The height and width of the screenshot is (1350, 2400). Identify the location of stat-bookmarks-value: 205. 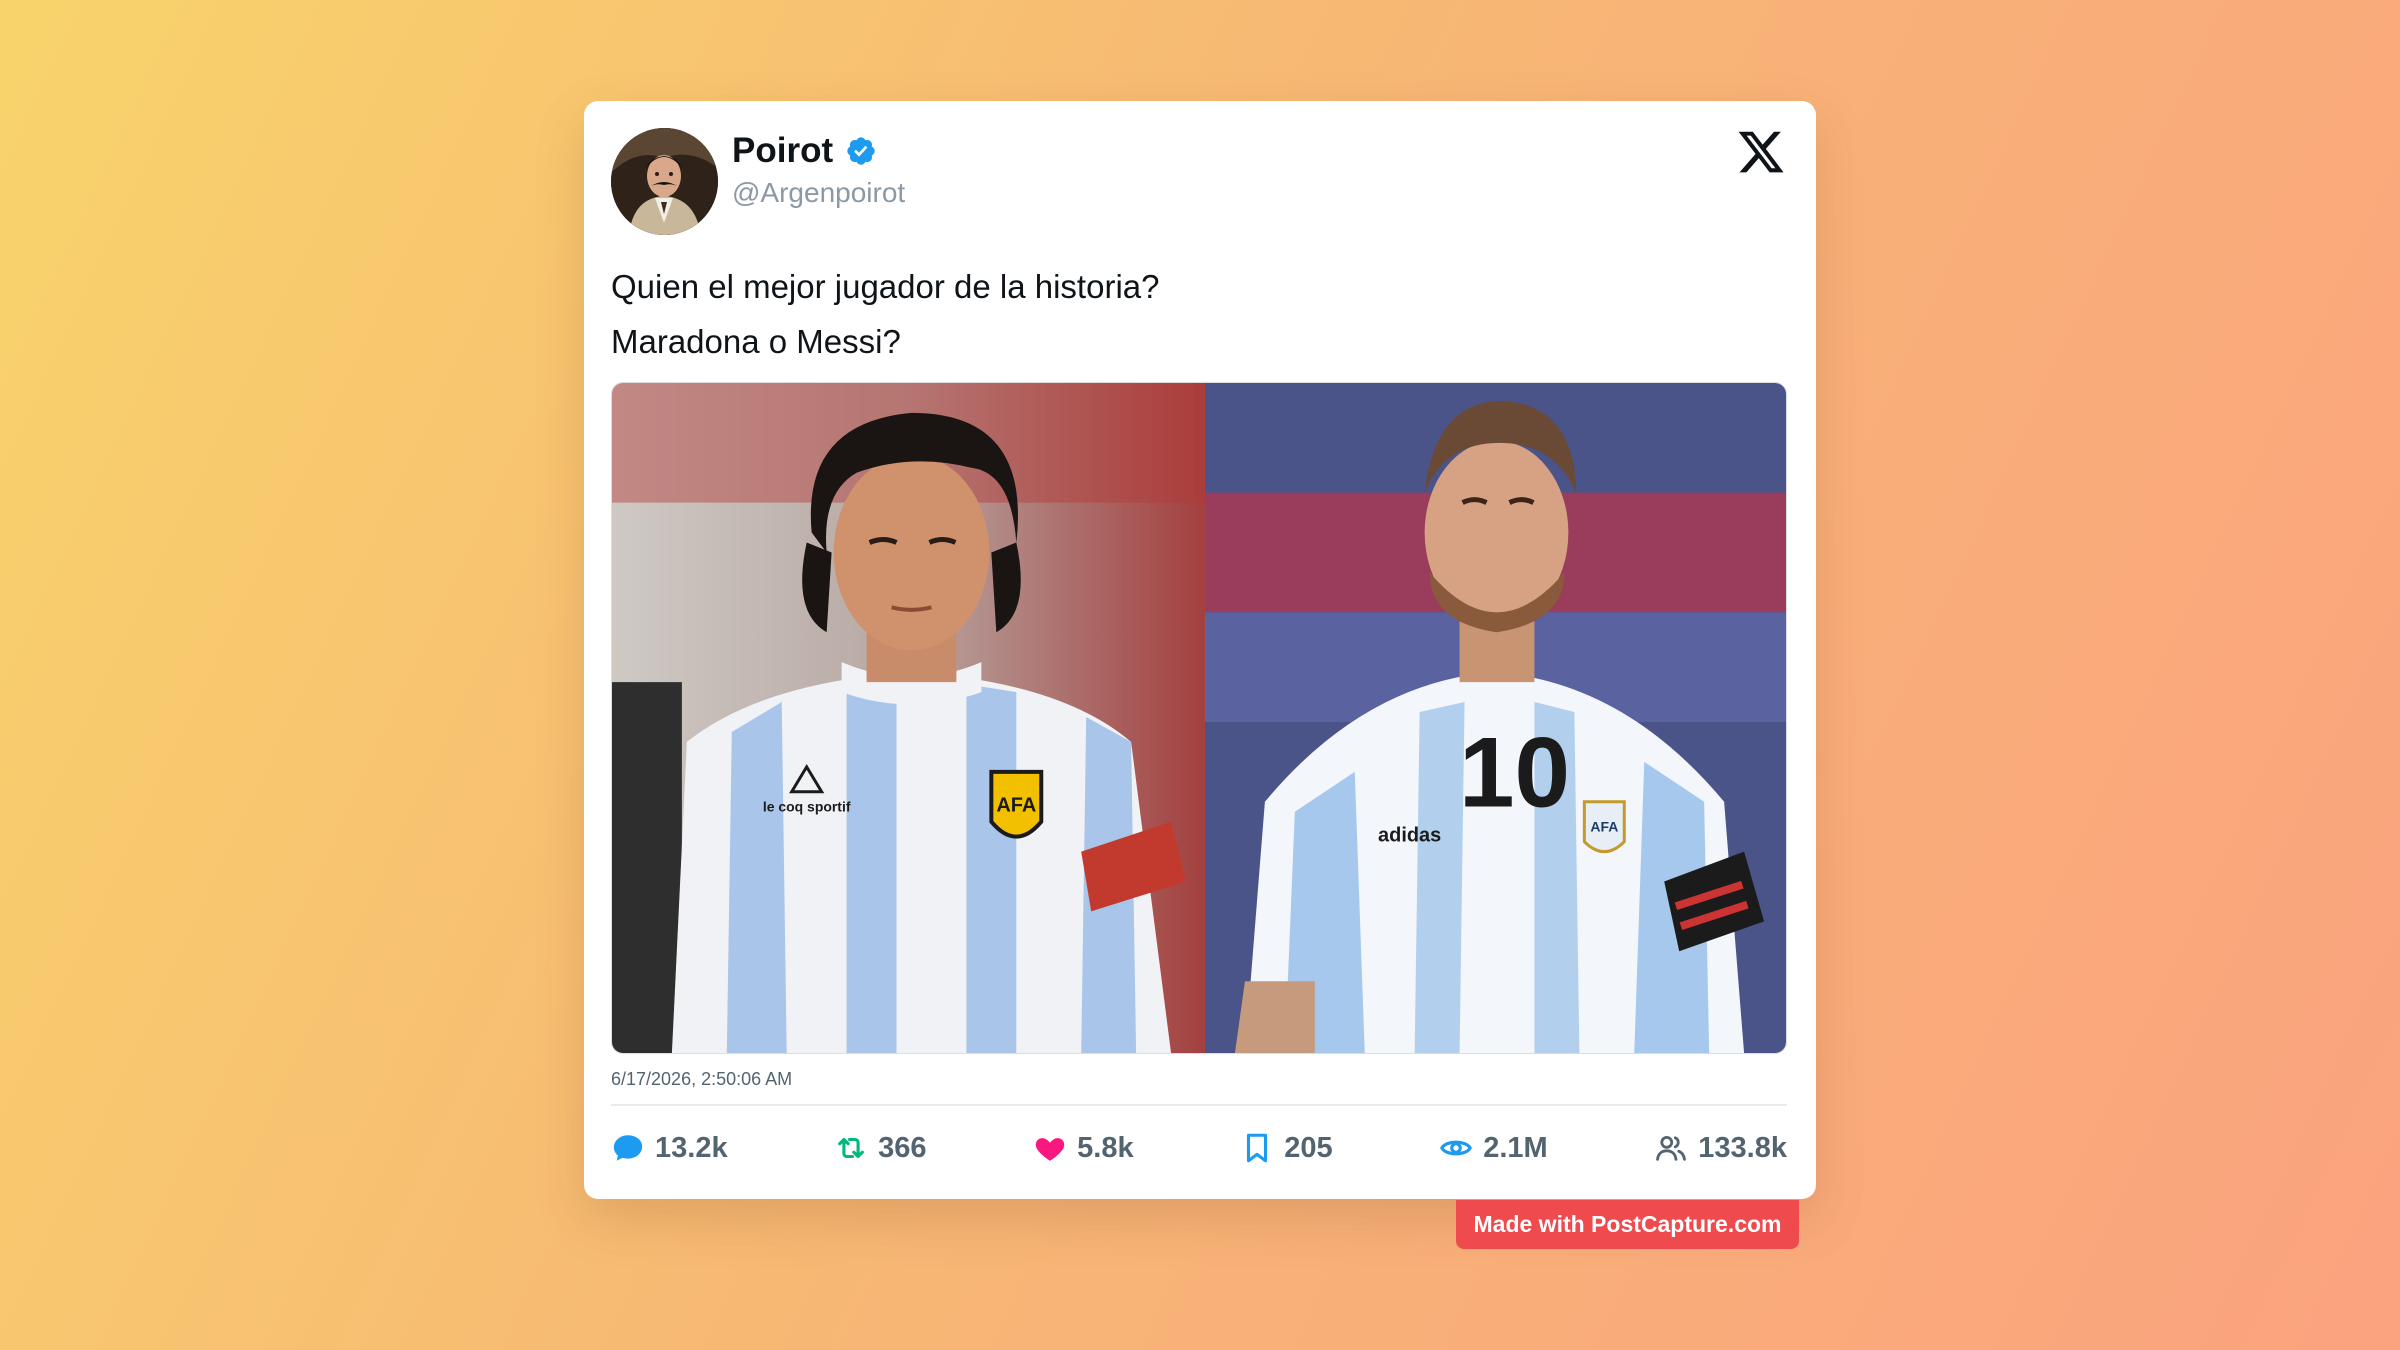
(1308, 1147).